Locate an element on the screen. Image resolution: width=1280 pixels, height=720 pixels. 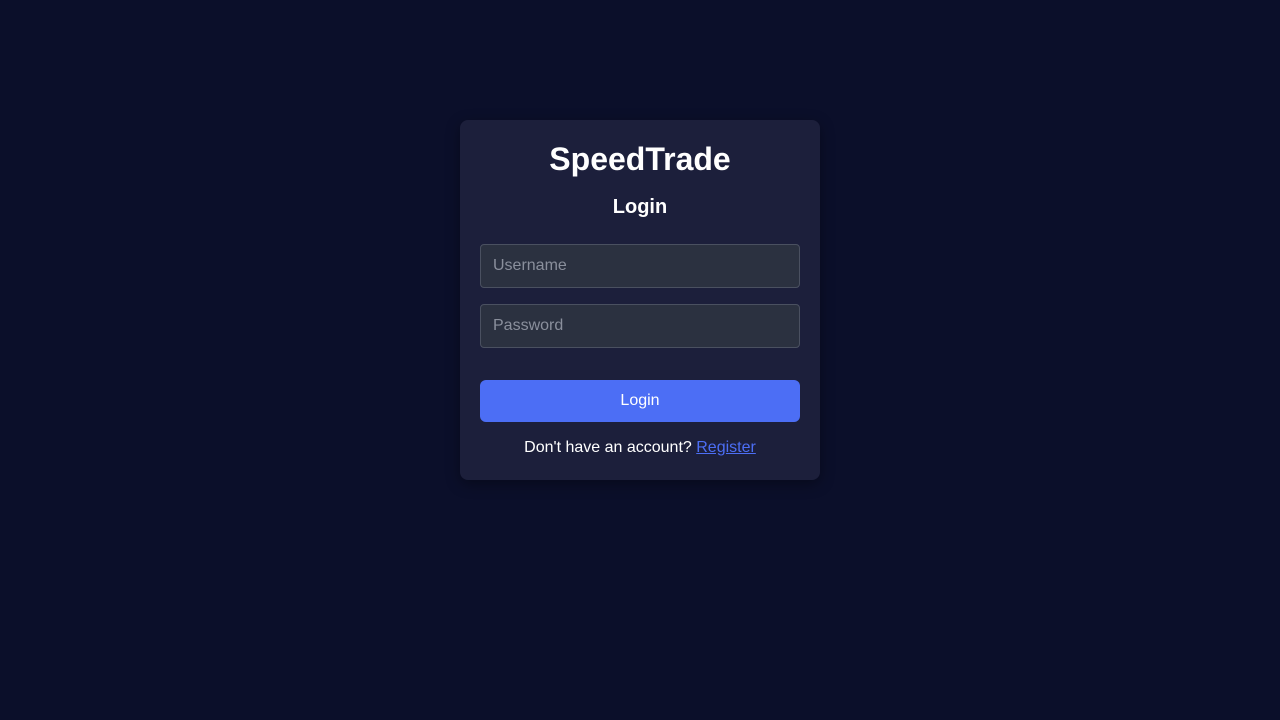
username-input is located at coordinates (640, 266).